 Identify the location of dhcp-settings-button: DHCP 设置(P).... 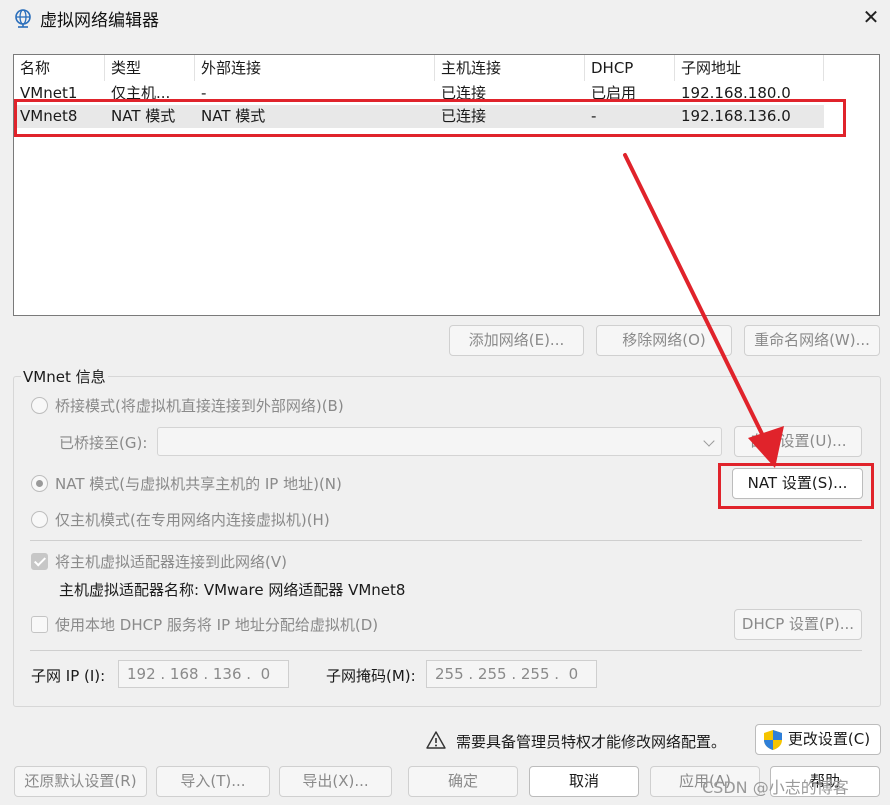
(798, 624).